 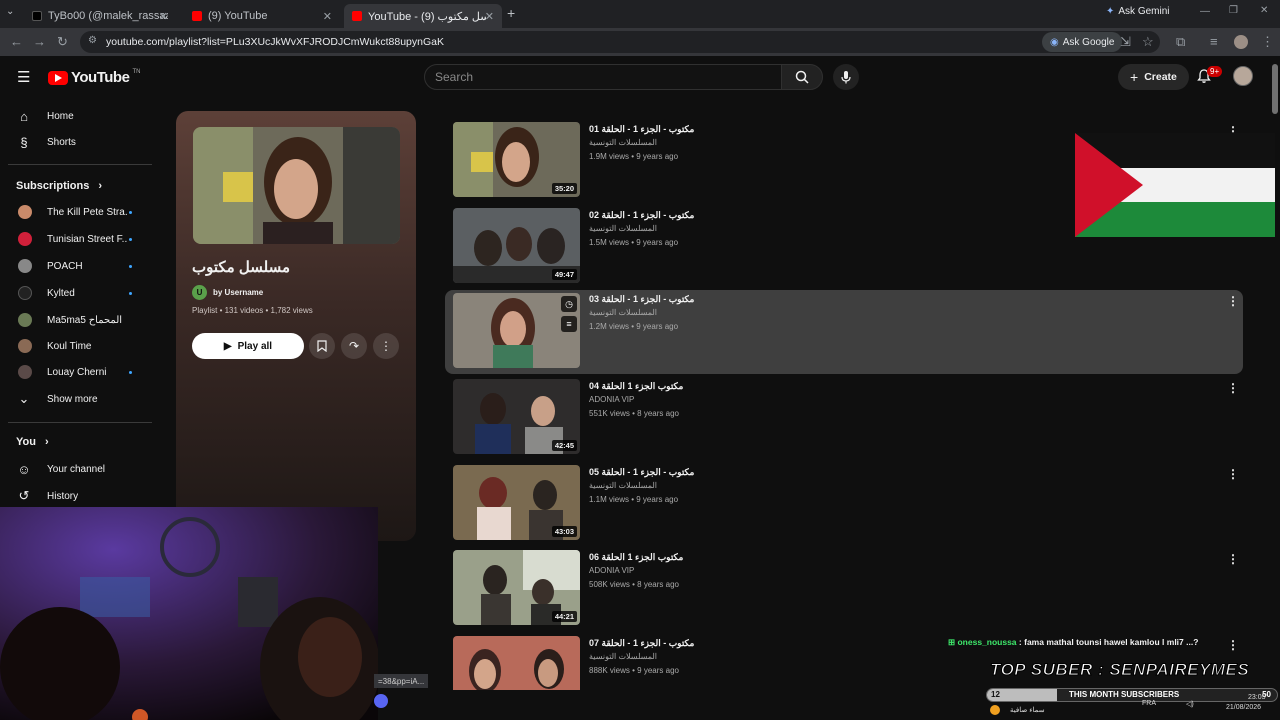 What do you see at coordinates (1214, 41) in the screenshot?
I see `media-icon: ≡` at bounding box center [1214, 41].